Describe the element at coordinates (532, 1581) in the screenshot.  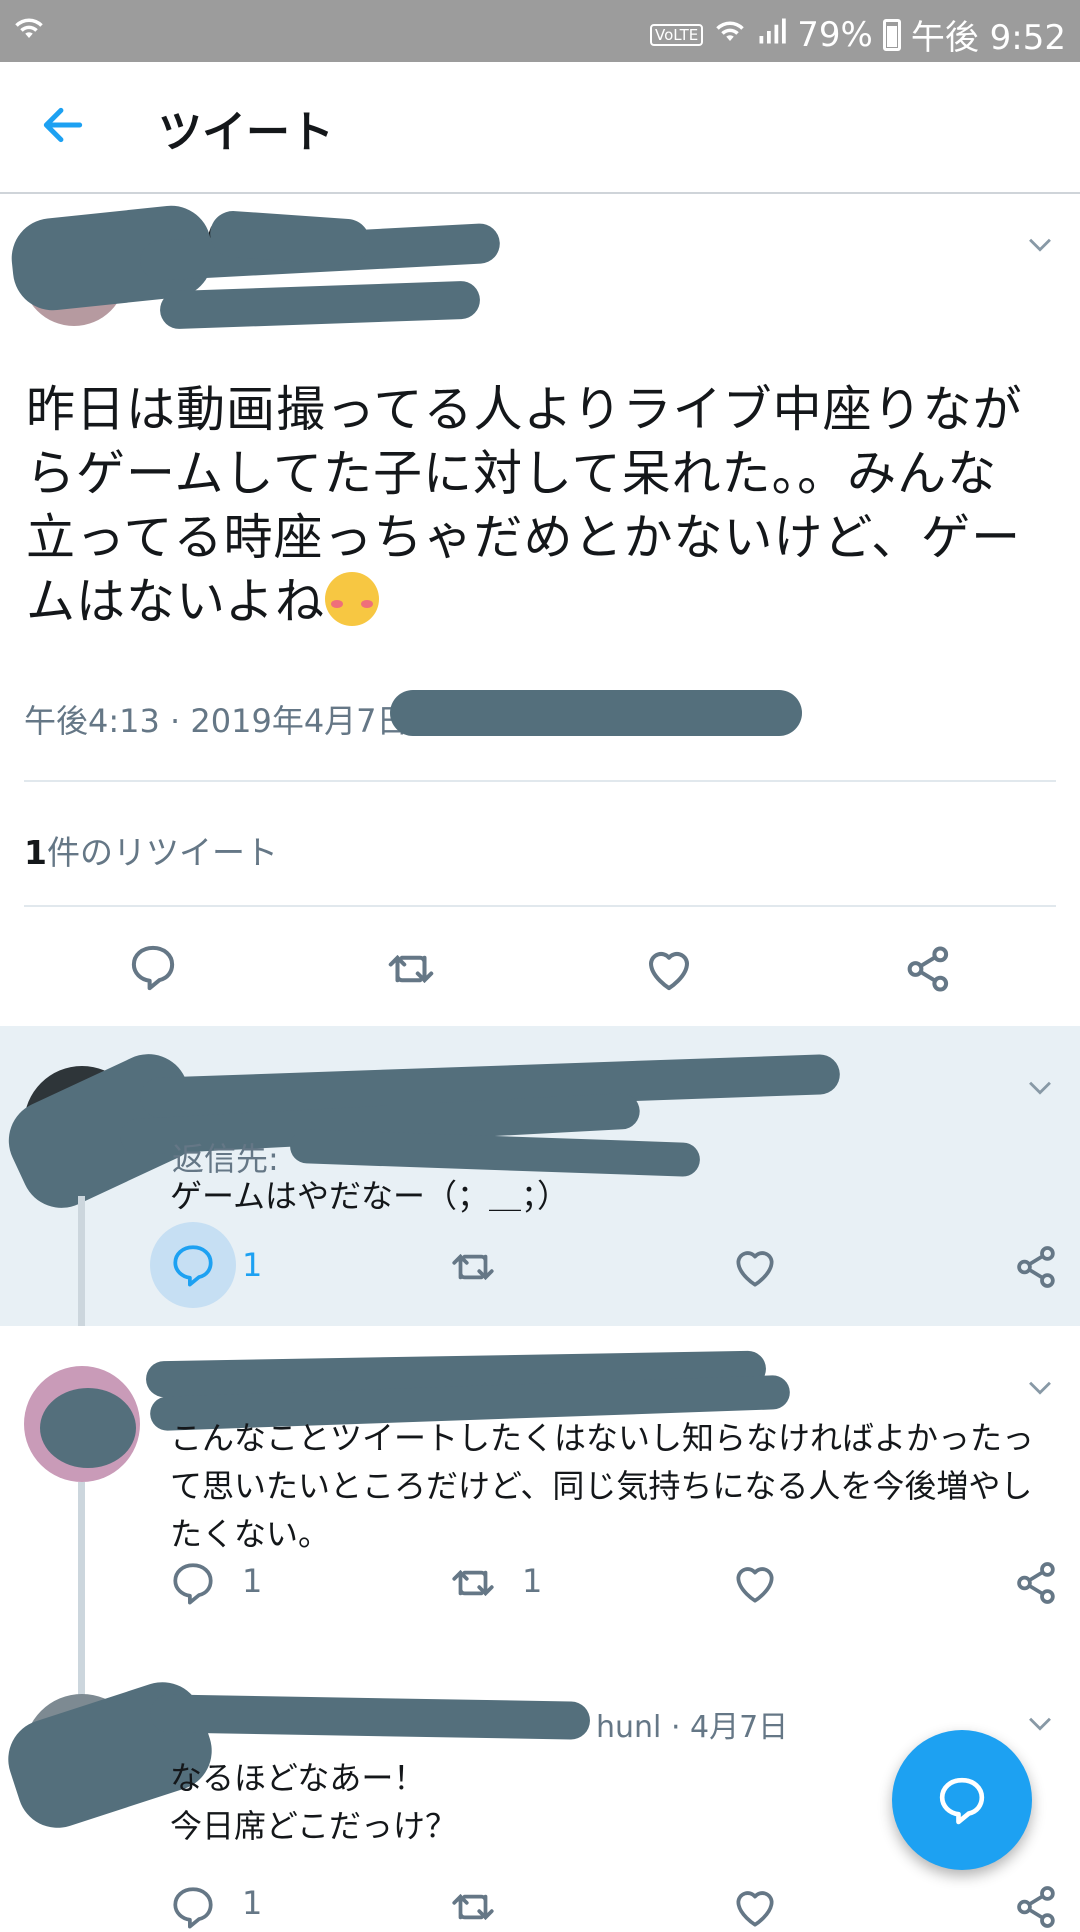
I see `retweet-count: 1` at that location.